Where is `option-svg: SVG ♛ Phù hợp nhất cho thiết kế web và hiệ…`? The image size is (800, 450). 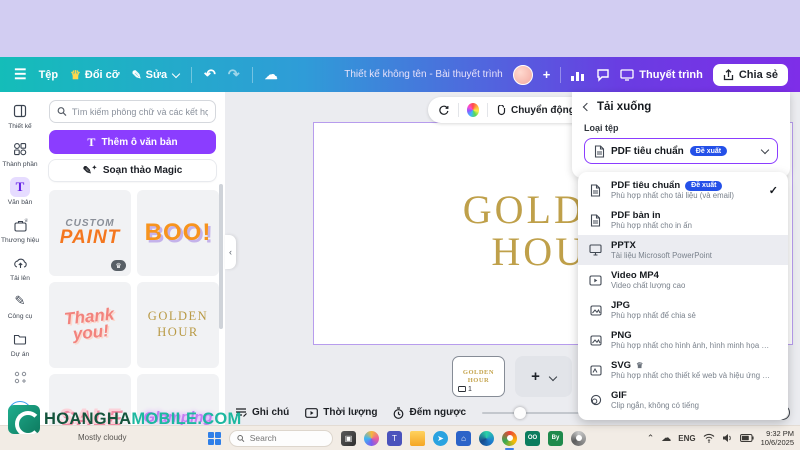
option-svg: SVG ♛ Phù hợp nhất cho thiết kế web và hiệ… is located at coordinates (683, 370).